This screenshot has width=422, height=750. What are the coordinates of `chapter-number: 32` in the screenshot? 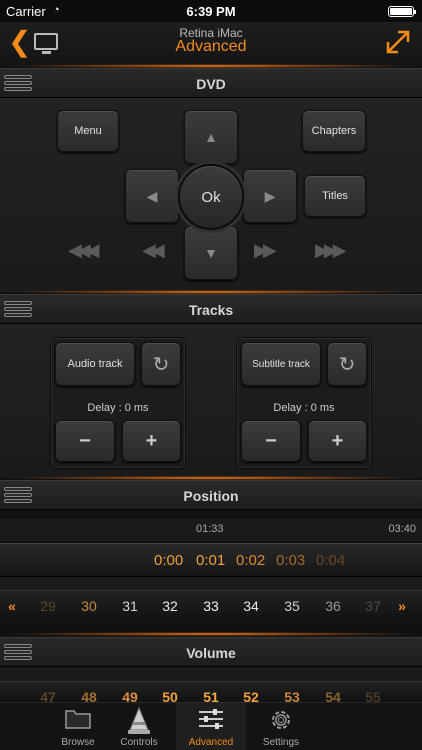 It's located at (170, 606).